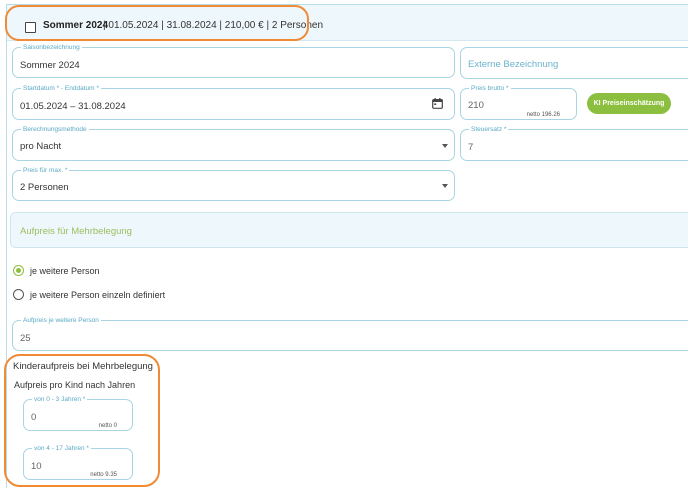 The image size is (688, 488). I want to click on radio-einzeln-definiert, so click(18, 294).